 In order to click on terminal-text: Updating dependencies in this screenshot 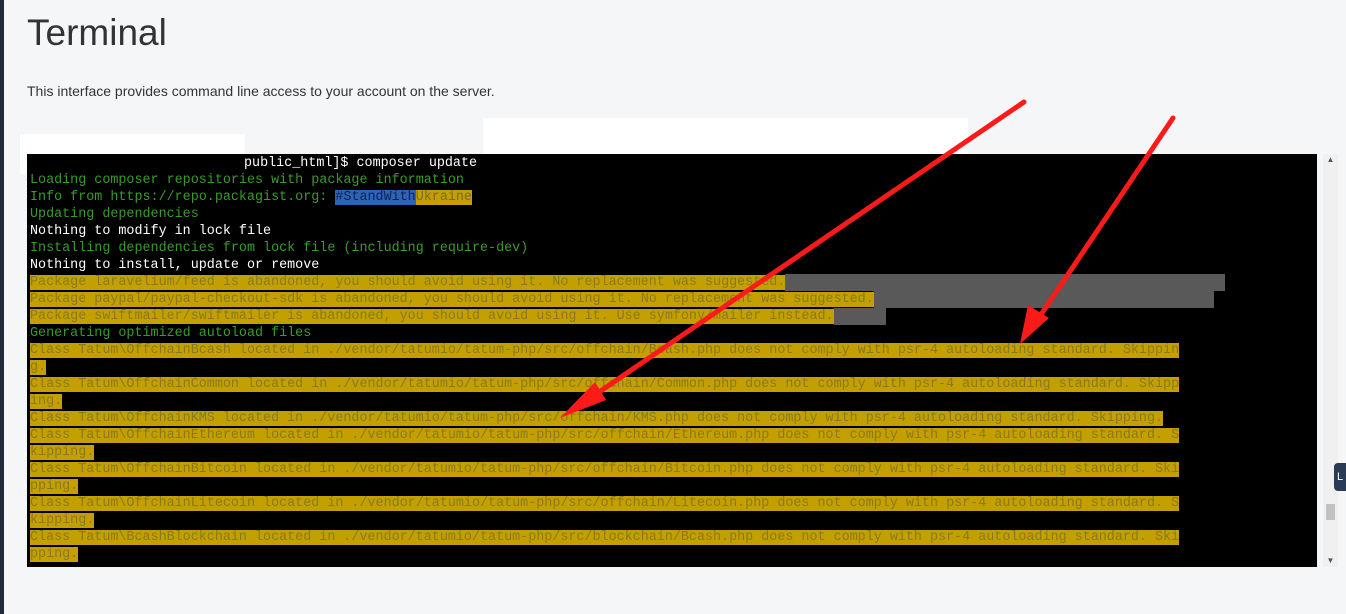, I will do `click(114, 214)`.